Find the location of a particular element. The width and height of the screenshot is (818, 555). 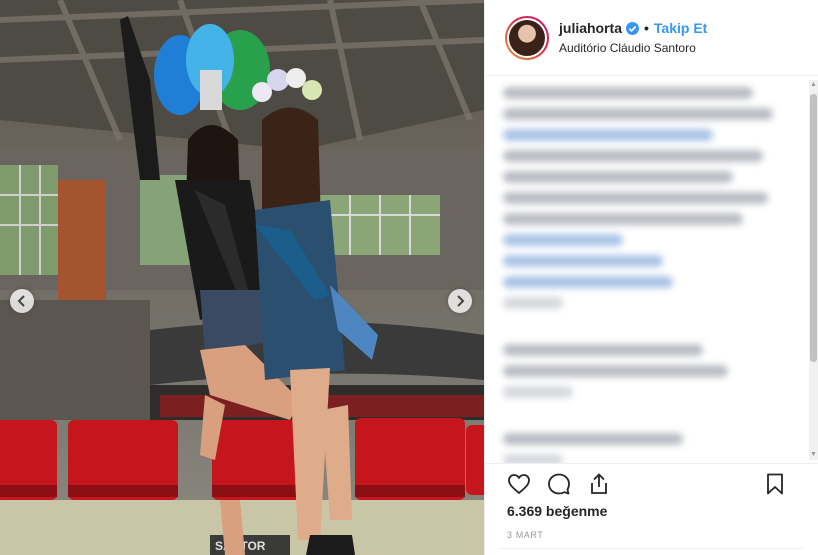

header-line: juliahorta • Takip Et is located at coordinates (633, 28).